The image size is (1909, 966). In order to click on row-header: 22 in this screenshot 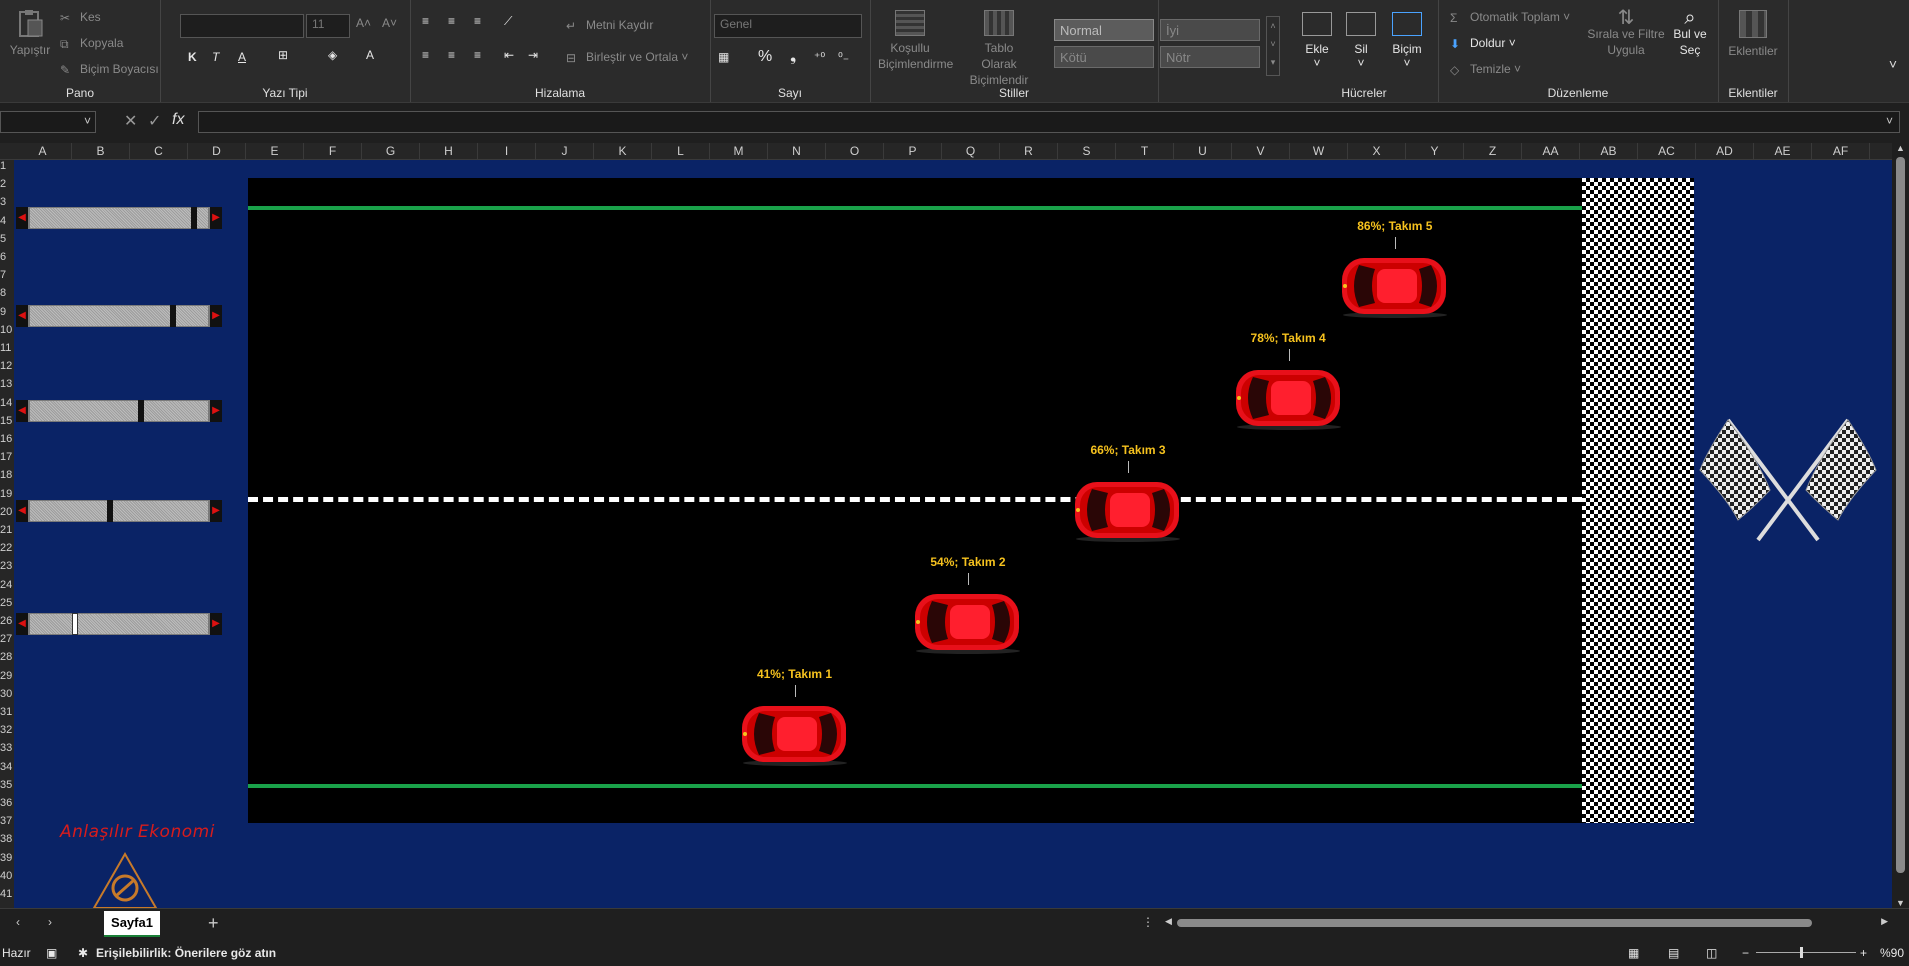, I will do `click(7, 548)`.